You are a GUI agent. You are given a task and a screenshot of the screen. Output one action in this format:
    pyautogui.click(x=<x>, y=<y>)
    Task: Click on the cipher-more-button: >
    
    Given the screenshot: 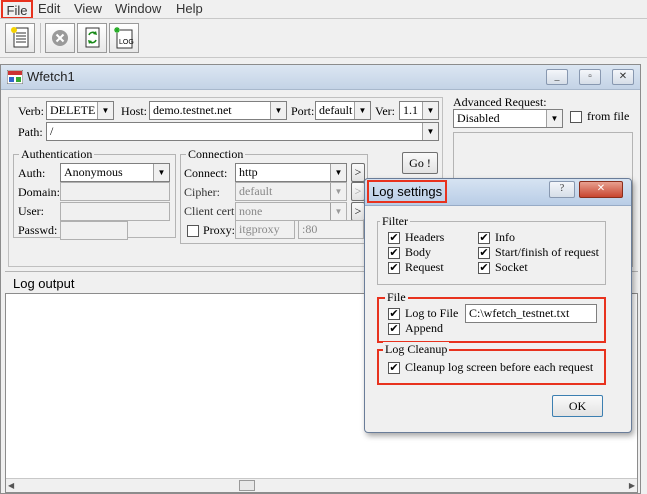 What is the action you would take?
    pyautogui.click(x=358, y=191)
    